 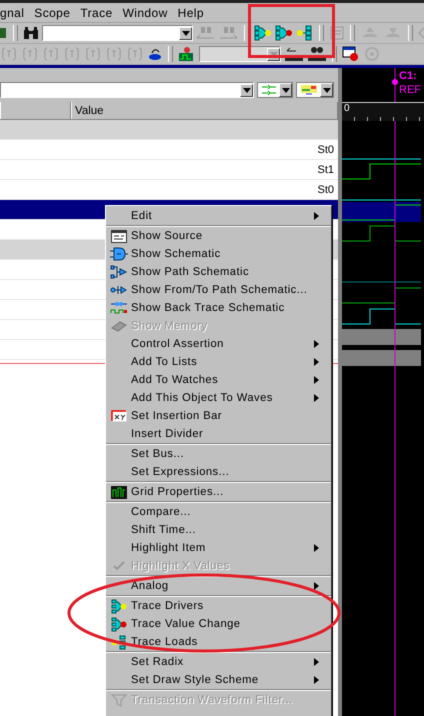 What do you see at coordinates (408, 76) in the screenshot?
I see `cursor-label: C1:` at bounding box center [408, 76].